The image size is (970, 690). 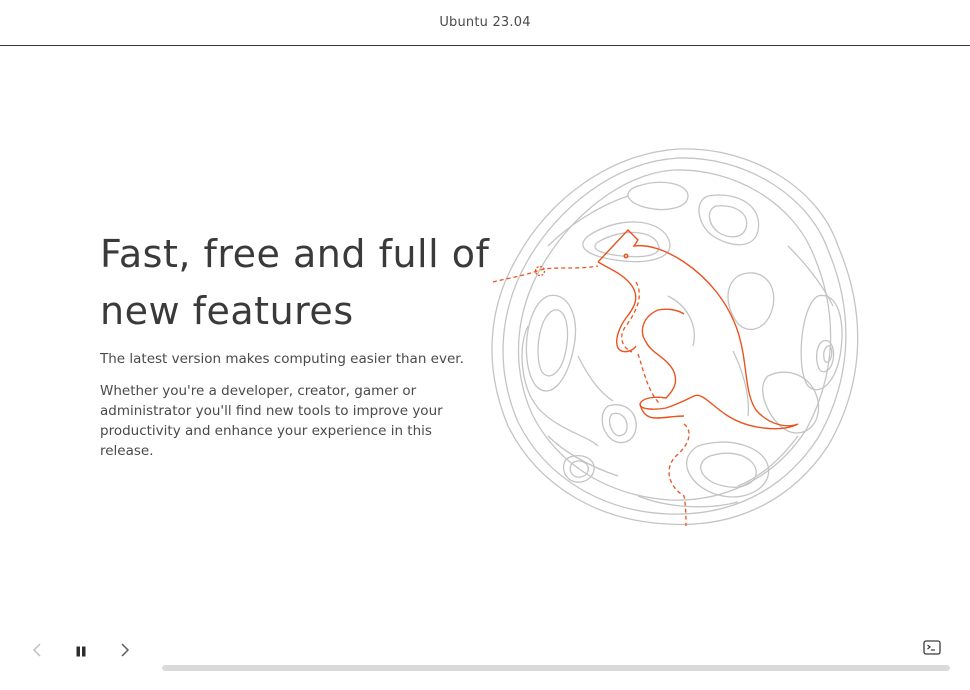 I want to click on terminal-log-button, so click(x=932, y=649).